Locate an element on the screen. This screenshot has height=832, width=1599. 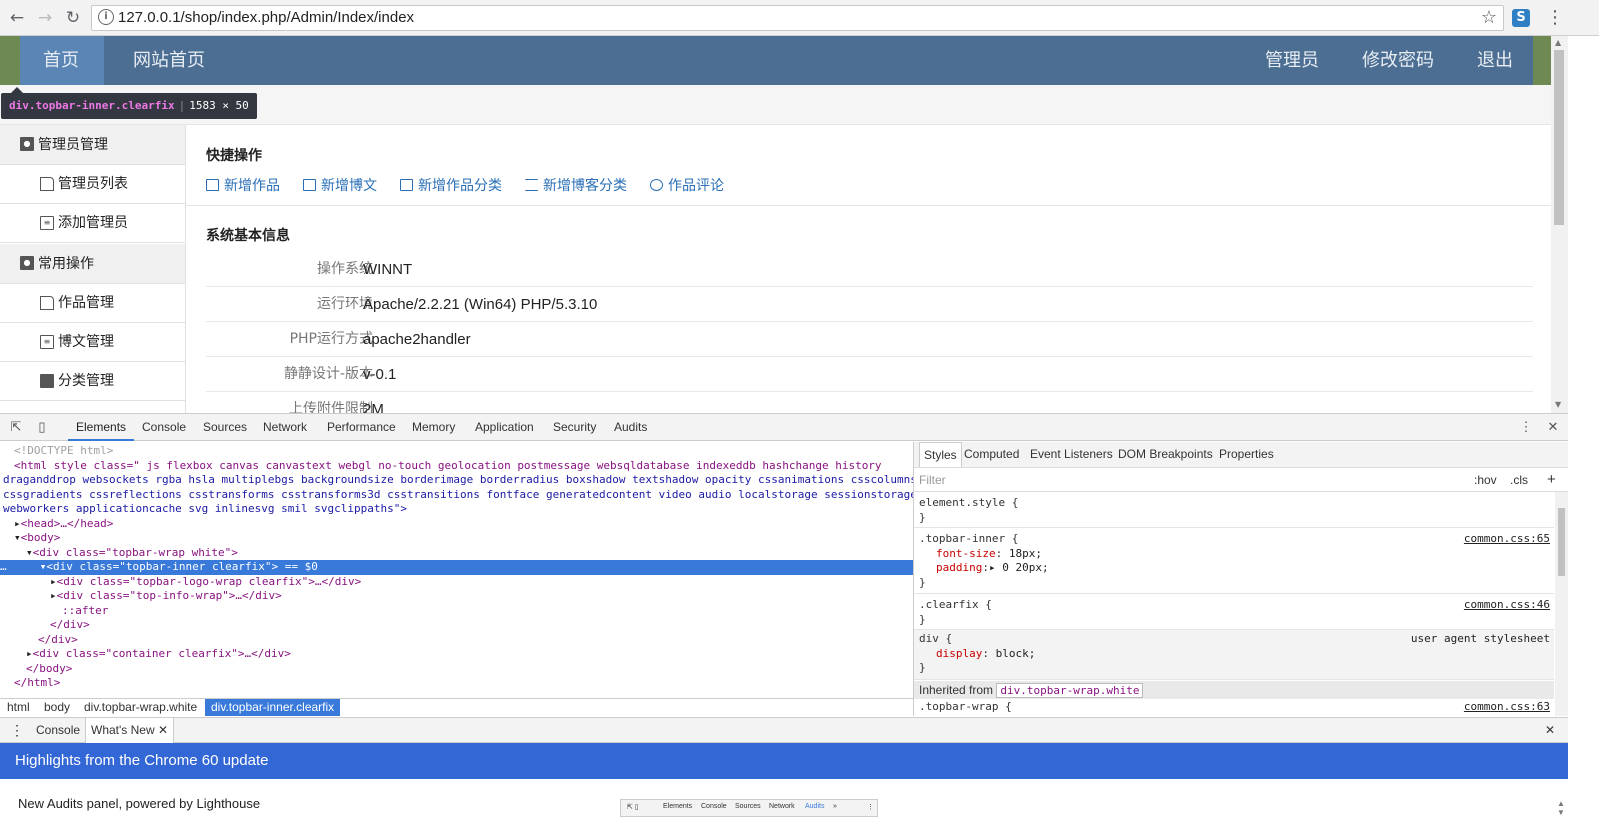
dom-line: ▸<div class="top-info-wrap">…</div> is located at coordinates (166, 596).